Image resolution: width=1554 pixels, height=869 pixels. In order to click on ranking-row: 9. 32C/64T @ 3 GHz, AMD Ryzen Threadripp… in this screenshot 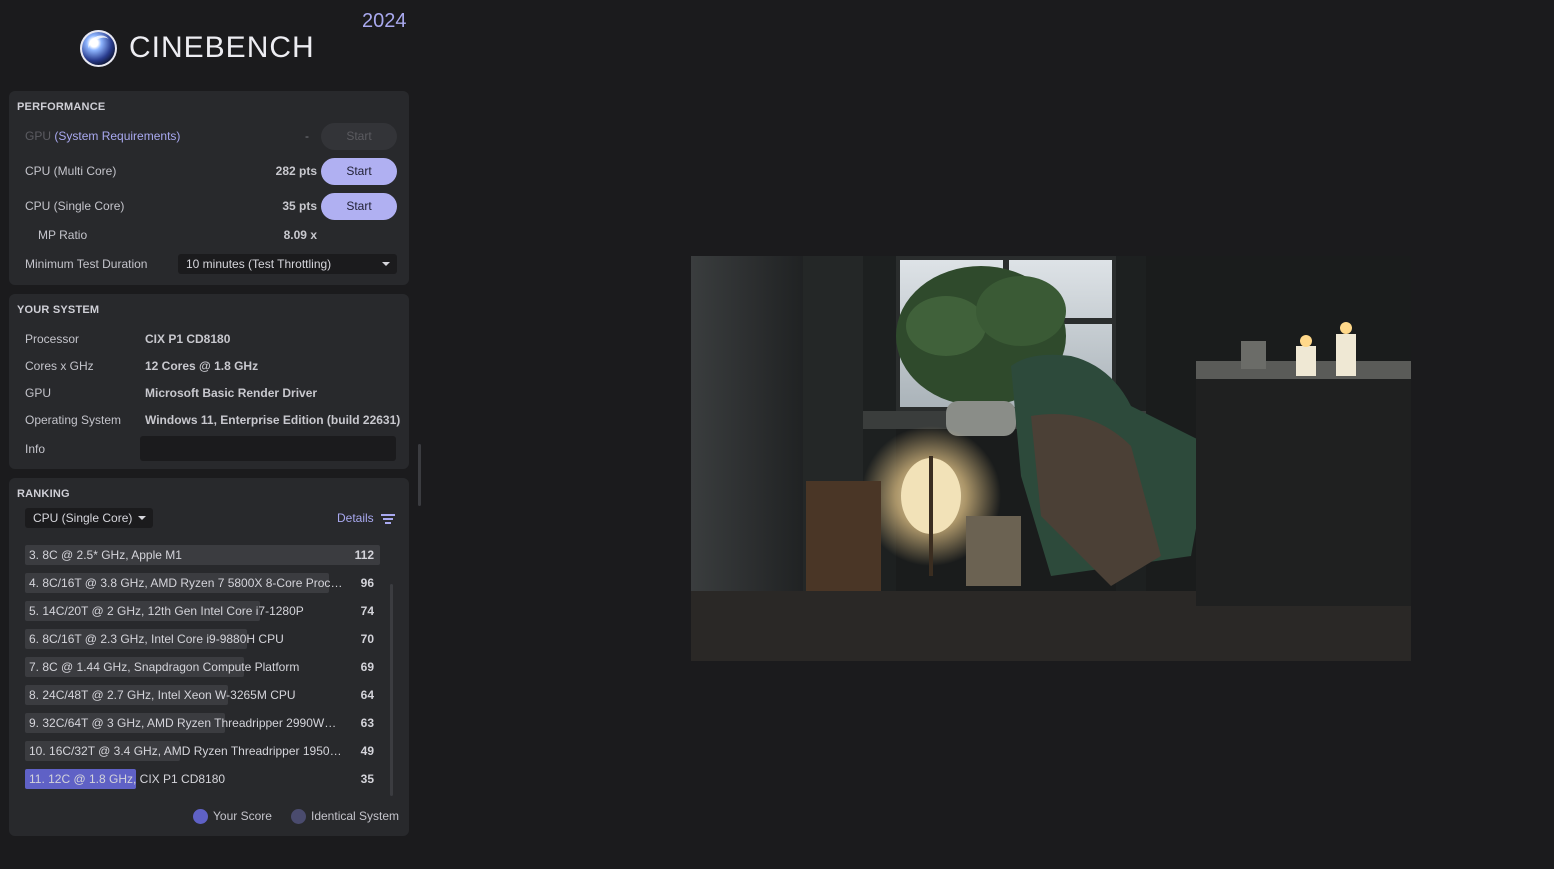, I will do `click(203, 723)`.